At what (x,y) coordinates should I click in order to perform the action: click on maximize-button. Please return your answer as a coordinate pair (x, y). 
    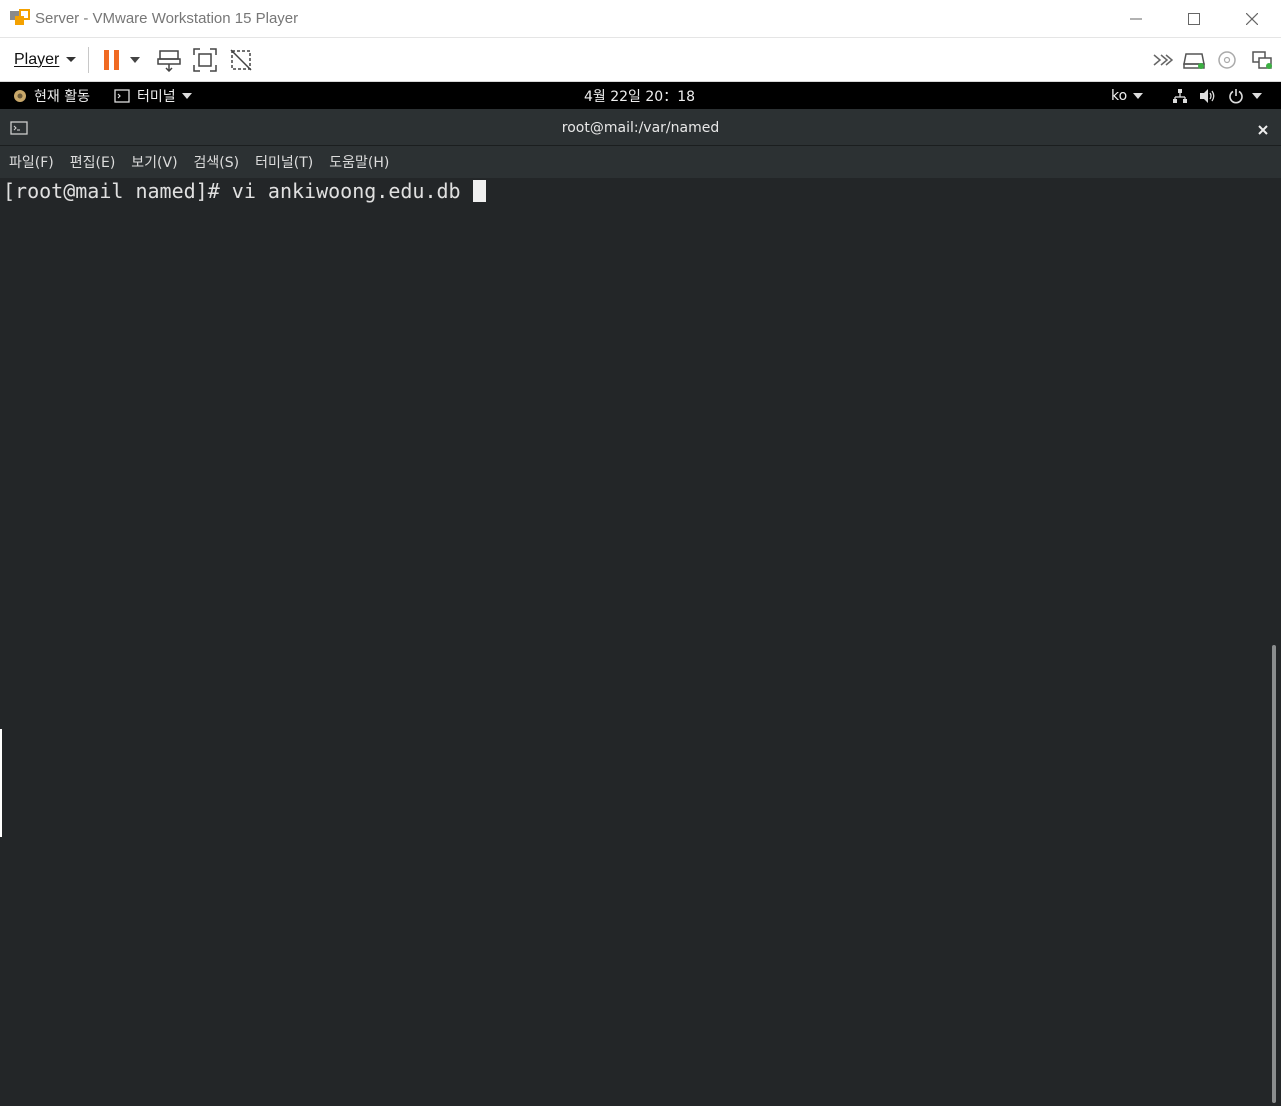
    Looking at the image, I should click on (1194, 19).